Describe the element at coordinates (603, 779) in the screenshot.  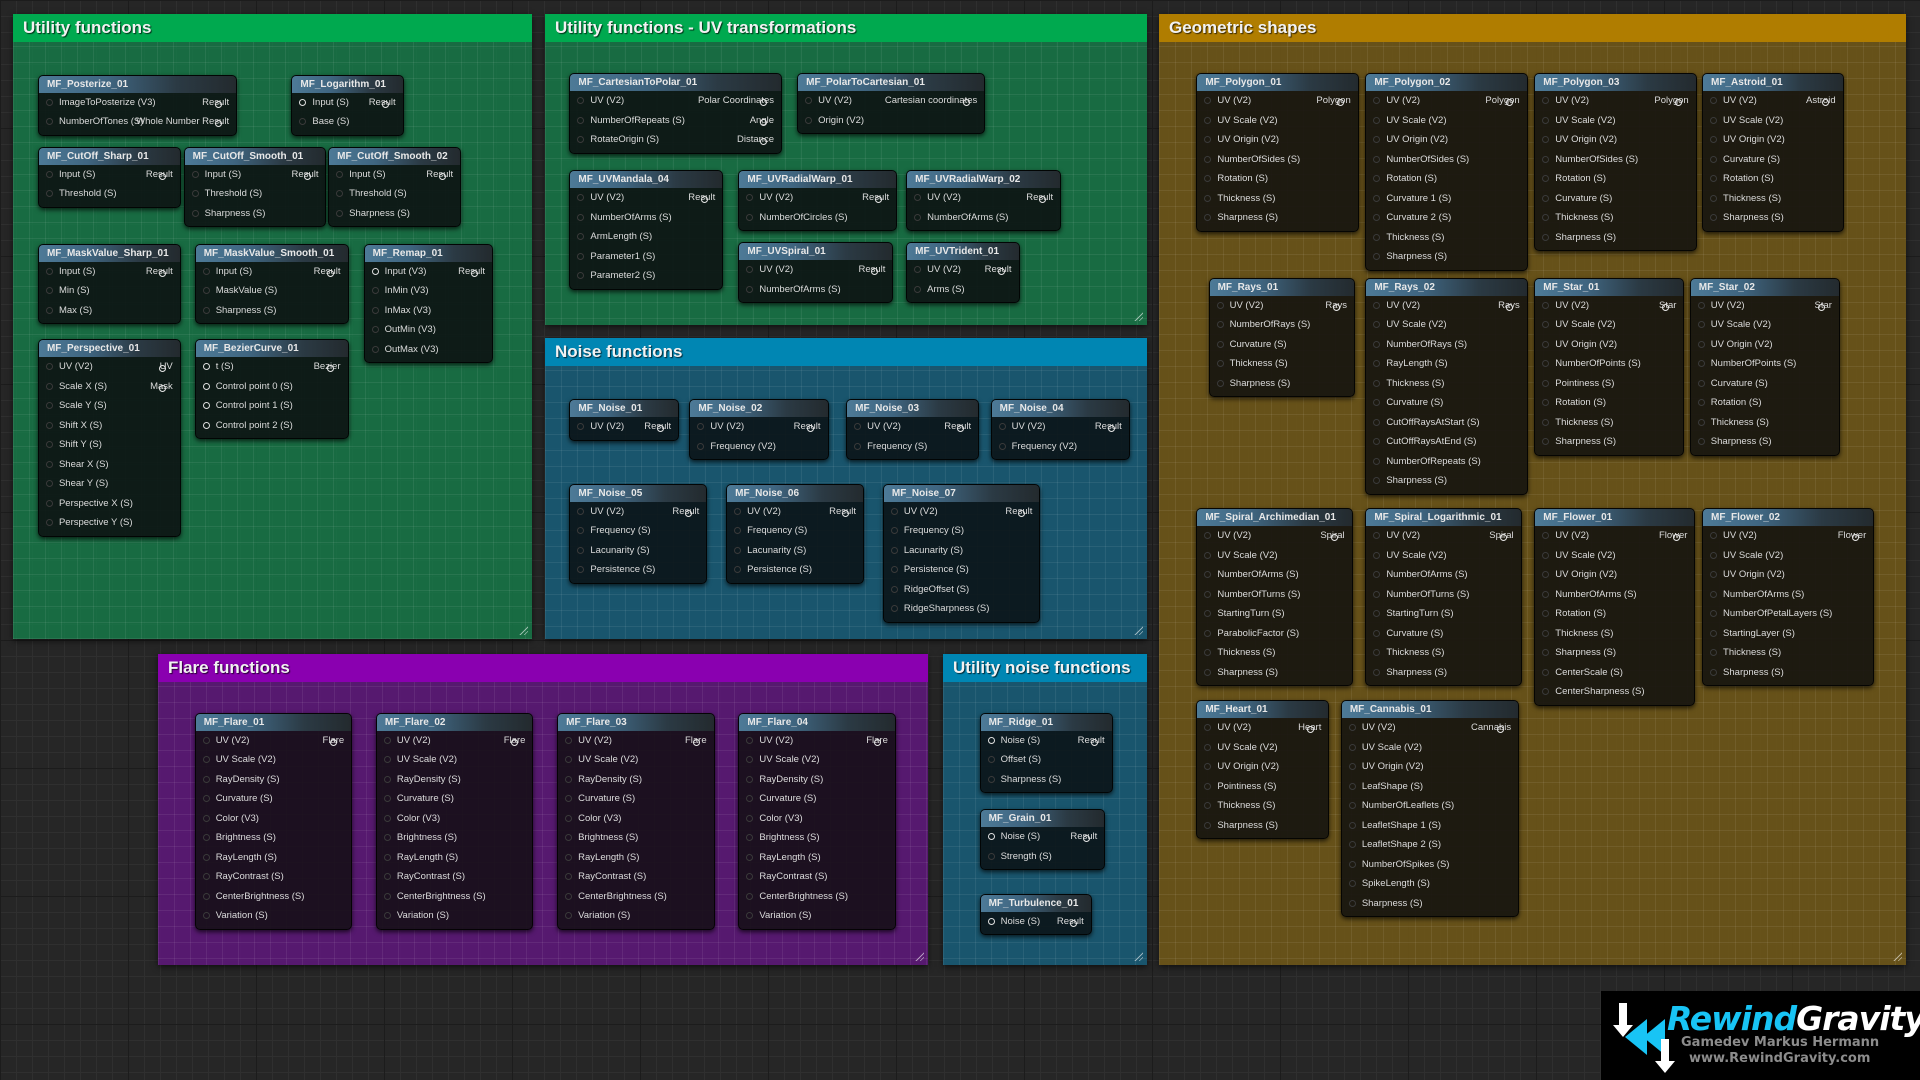
I see `input-pin: RayDensity (S)` at that location.